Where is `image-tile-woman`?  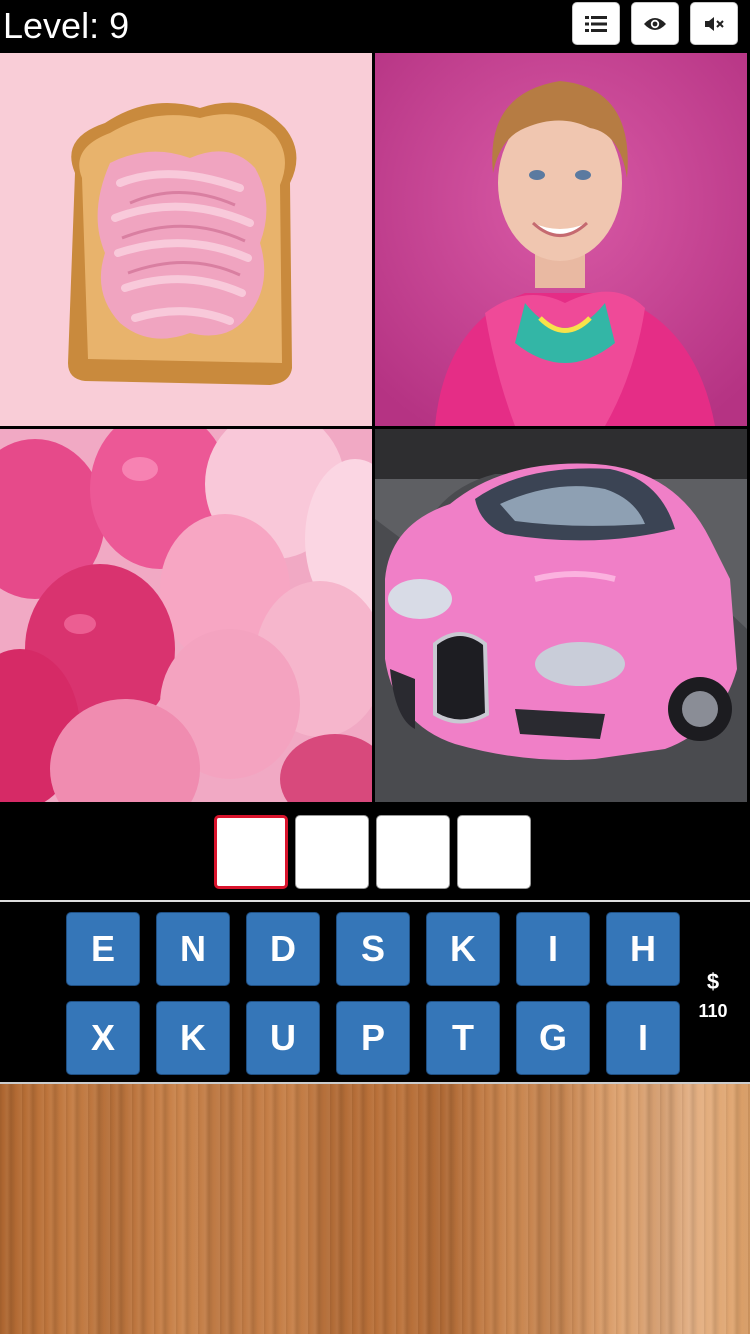 image-tile-woman is located at coordinates (561, 239).